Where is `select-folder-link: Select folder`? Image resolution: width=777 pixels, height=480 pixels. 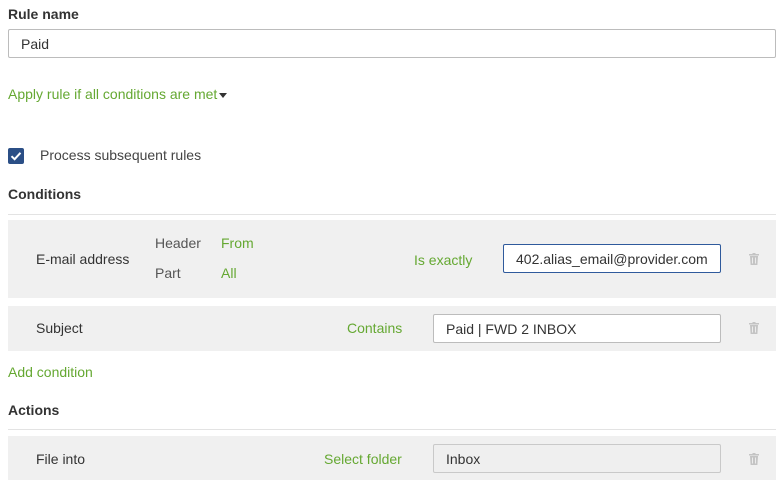 select-folder-link: Select folder is located at coordinates (363, 459).